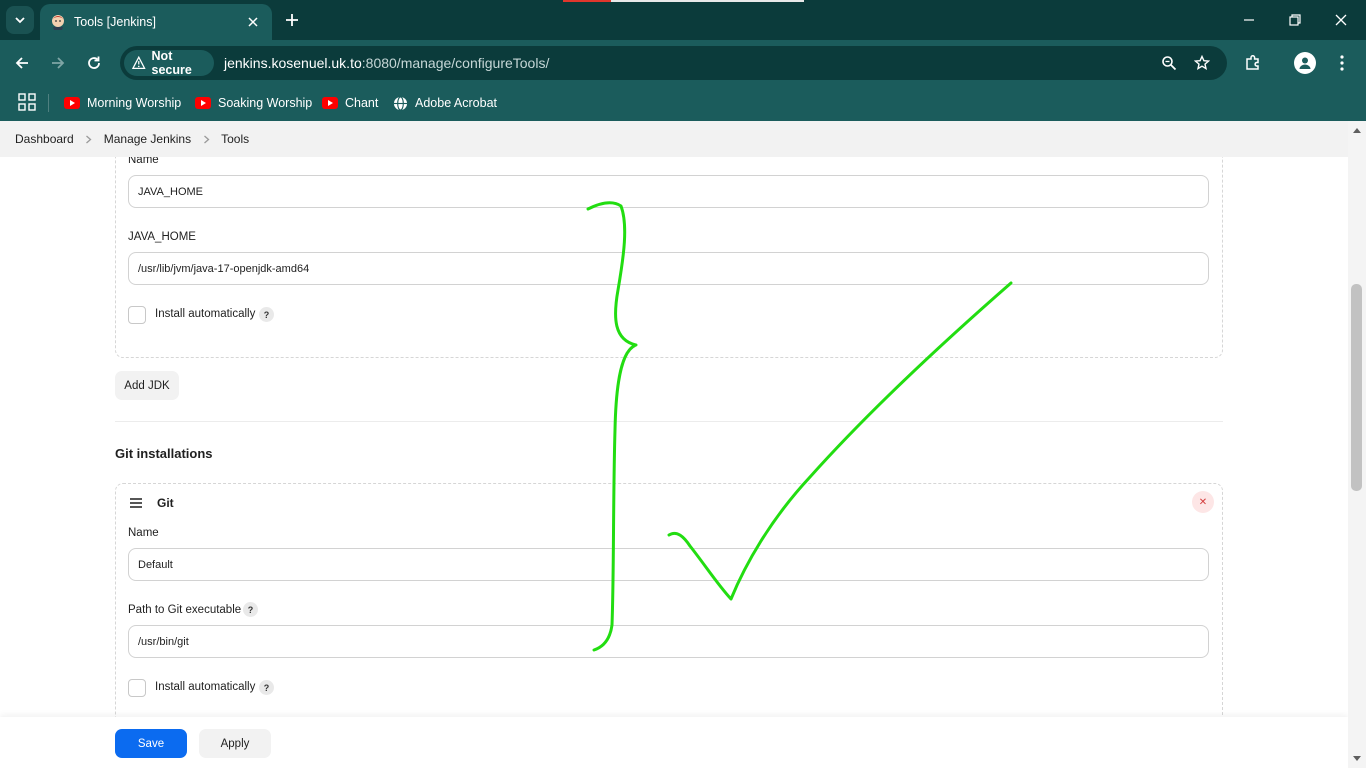 The height and width of the screenshot is (768, 1366). I want to click on back-button, so click(22, 63).